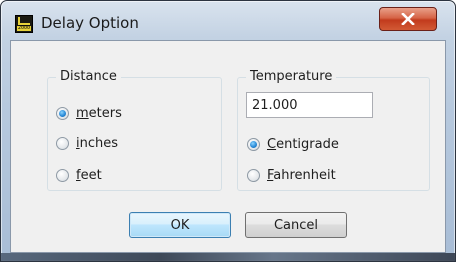 The height and width of the screenshot is (262, 456). I want to click on radio-inches: inches, so click(87, 143).